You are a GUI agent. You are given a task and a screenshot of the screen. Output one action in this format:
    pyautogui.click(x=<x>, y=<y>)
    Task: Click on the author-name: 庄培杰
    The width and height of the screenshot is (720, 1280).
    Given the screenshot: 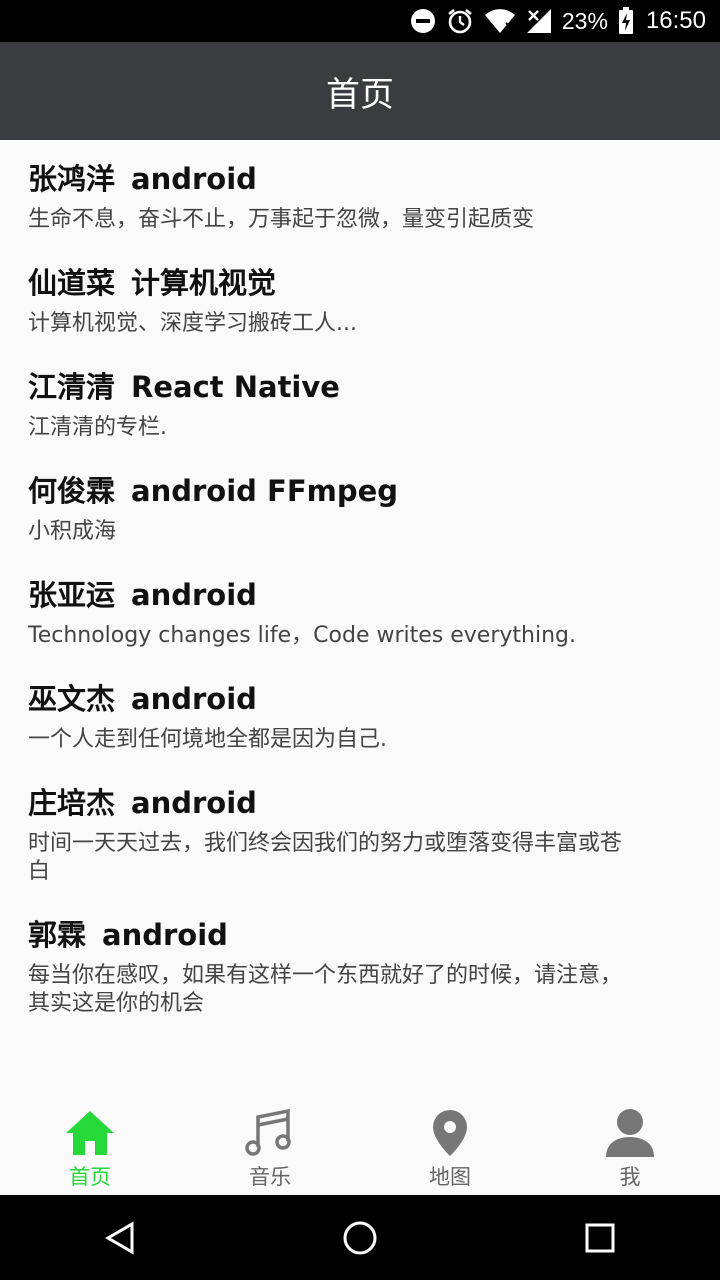 What is the action you would take?
    pyautogui.click(x=72, y=803)
    